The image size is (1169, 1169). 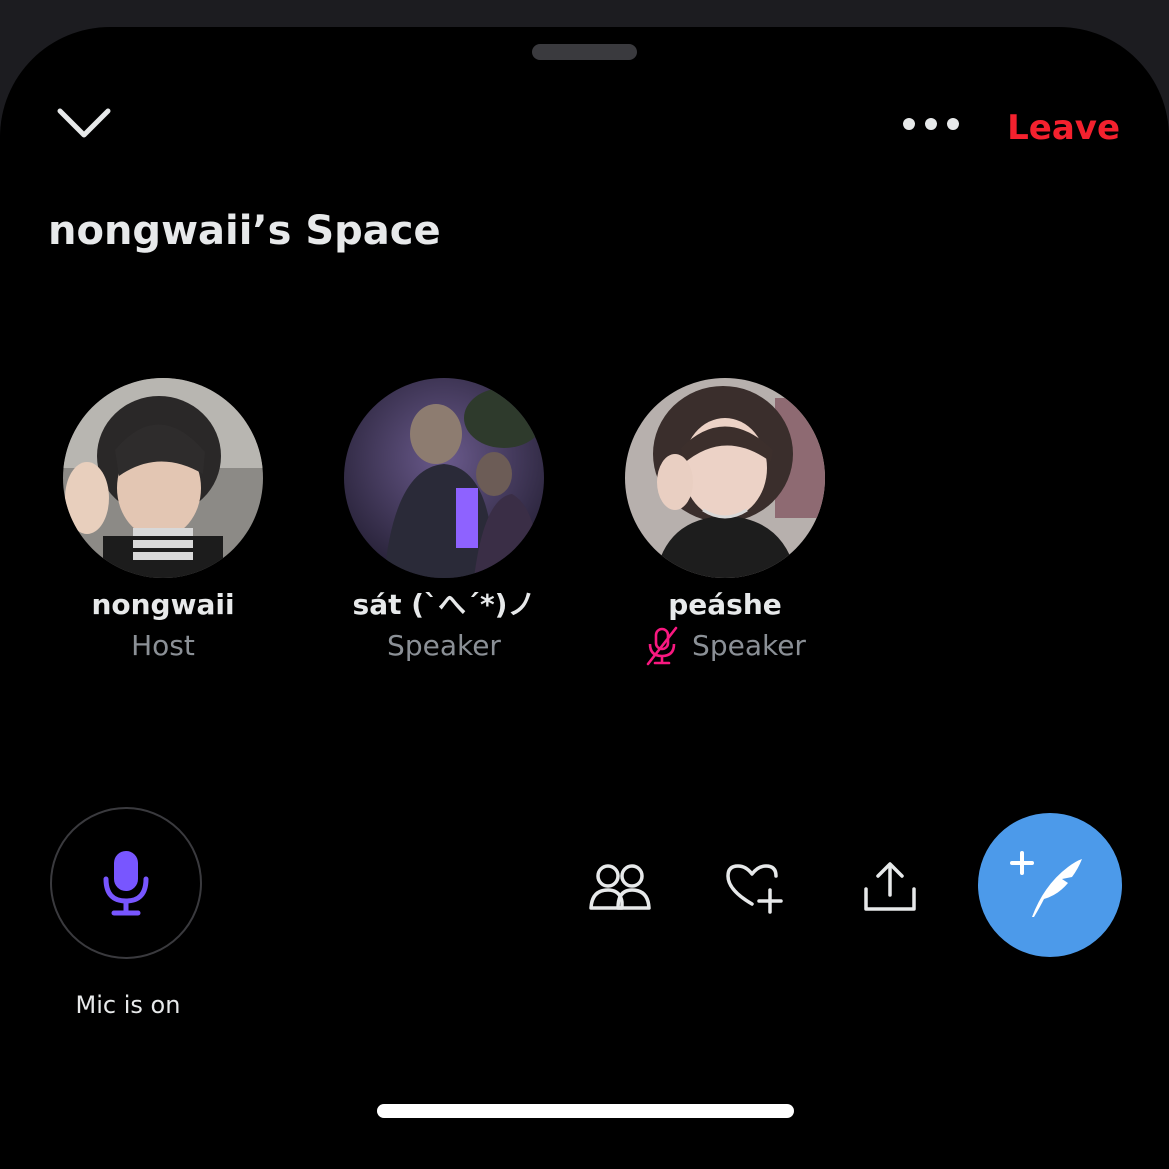 I want to click on participant-name: sát (`へ´*)ノ, so click(x=444, y=604).